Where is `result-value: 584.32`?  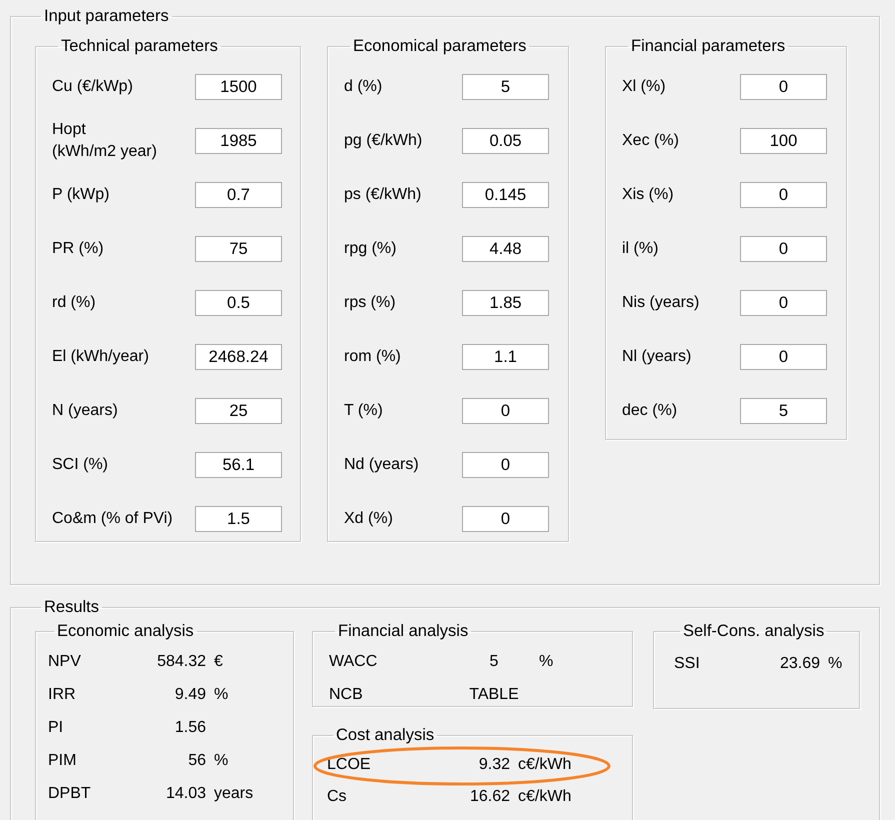
result-value: 584.32 is located at coordinates (181, 661).